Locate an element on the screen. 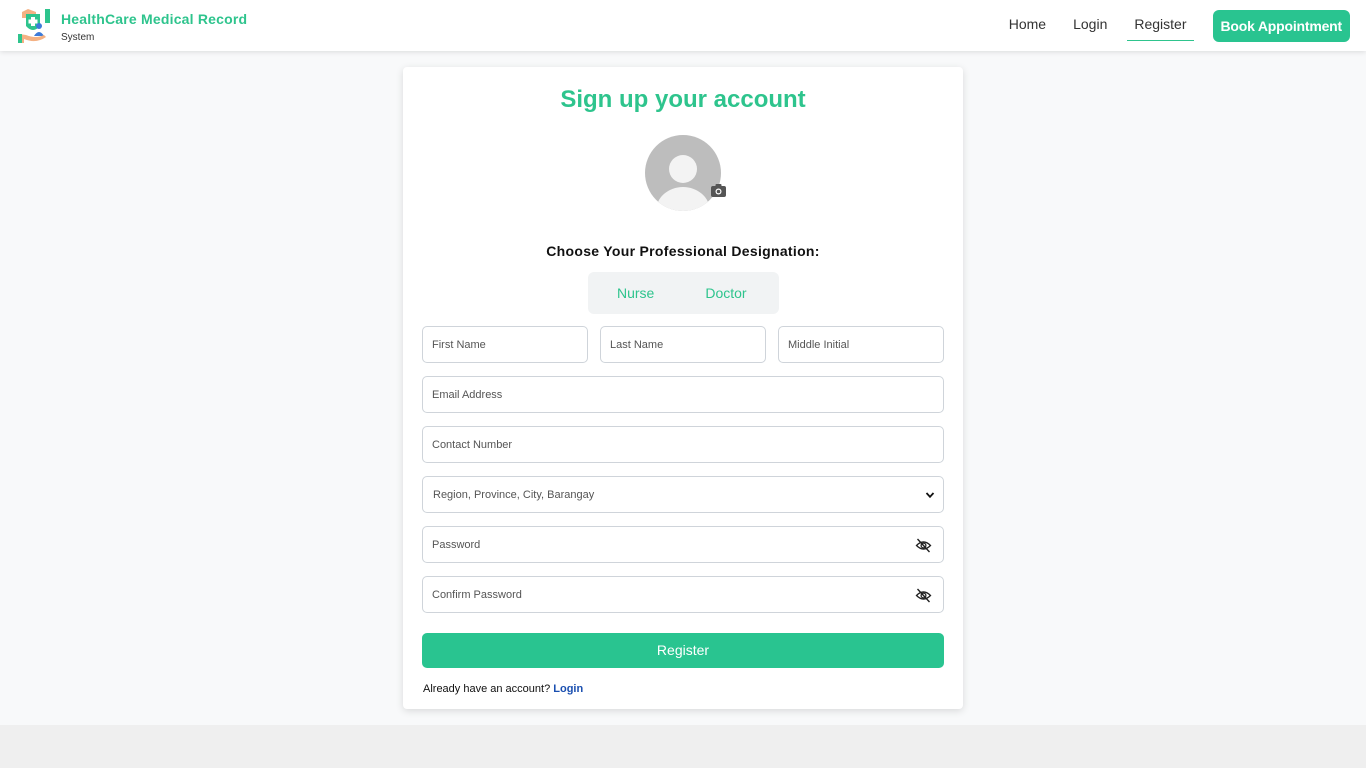 Image resolution: width=1366 pixels, height=768 pixels. nav-link-home: Home is located at coordinates (1027, 26).